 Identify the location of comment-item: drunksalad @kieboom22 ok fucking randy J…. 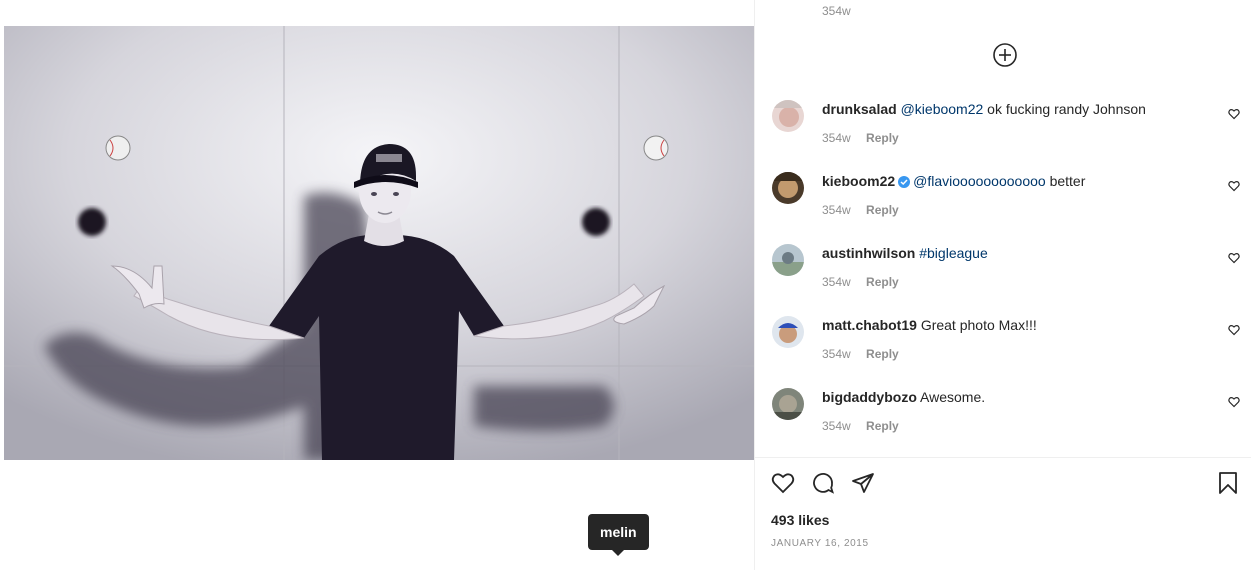
(1006, 130).